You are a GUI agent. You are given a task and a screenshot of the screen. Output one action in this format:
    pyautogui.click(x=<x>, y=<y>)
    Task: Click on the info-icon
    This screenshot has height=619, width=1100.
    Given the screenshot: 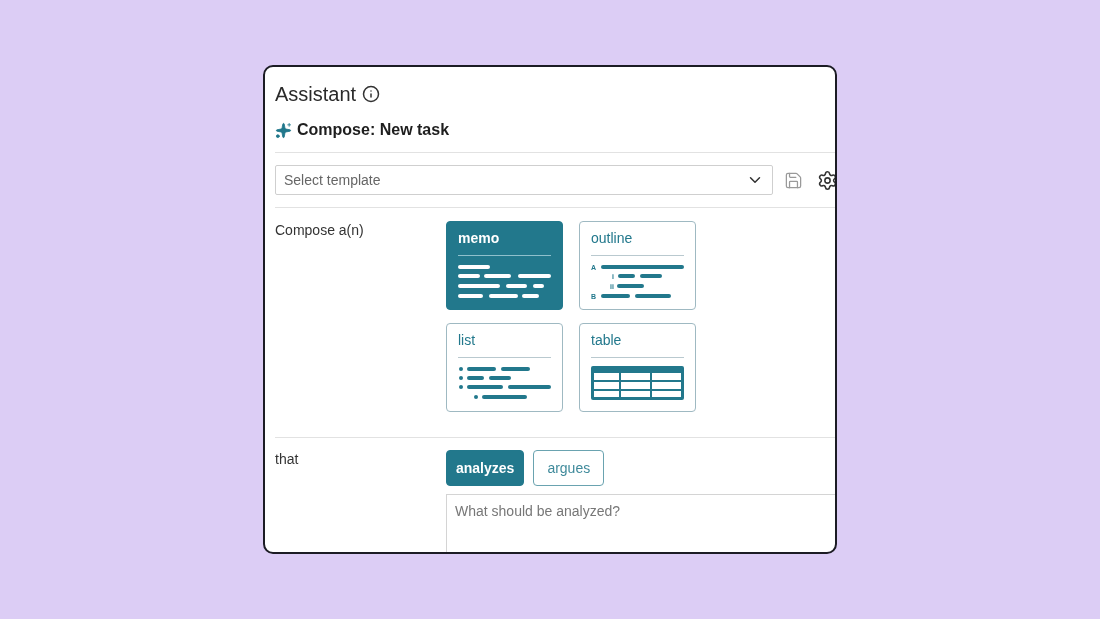 What is the action you would take?
    pyautogui.click(x=371, y=94)
    